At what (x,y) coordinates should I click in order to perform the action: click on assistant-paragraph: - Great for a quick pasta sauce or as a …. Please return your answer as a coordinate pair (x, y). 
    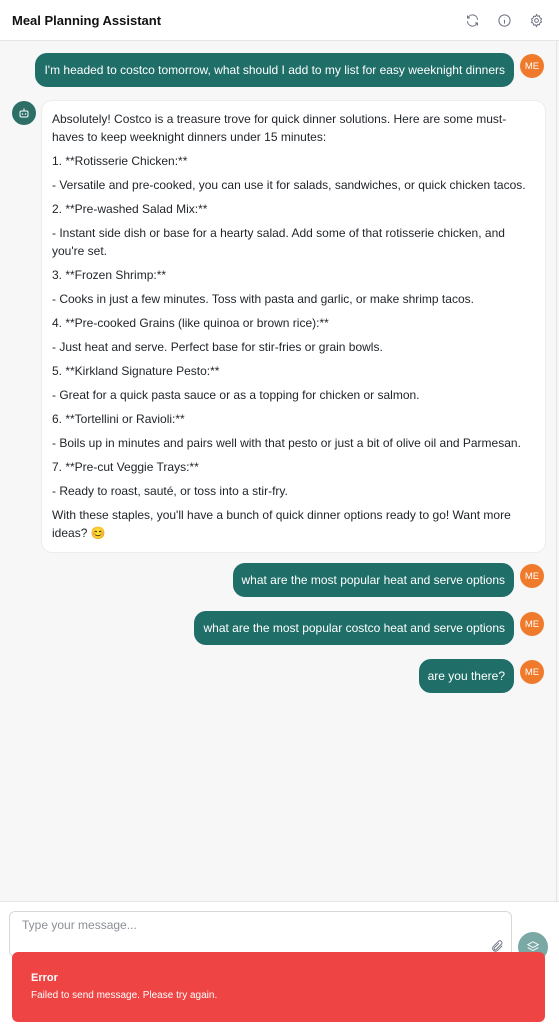
    Looking at the image, I should click on (236, 395).